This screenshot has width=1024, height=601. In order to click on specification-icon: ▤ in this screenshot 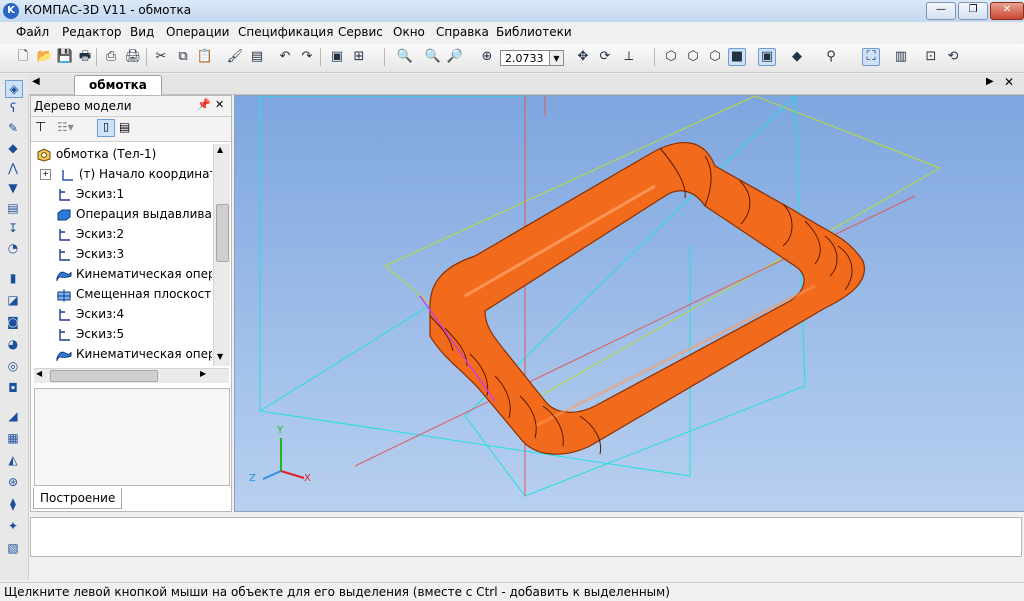, I will do `click(13, 208)`.